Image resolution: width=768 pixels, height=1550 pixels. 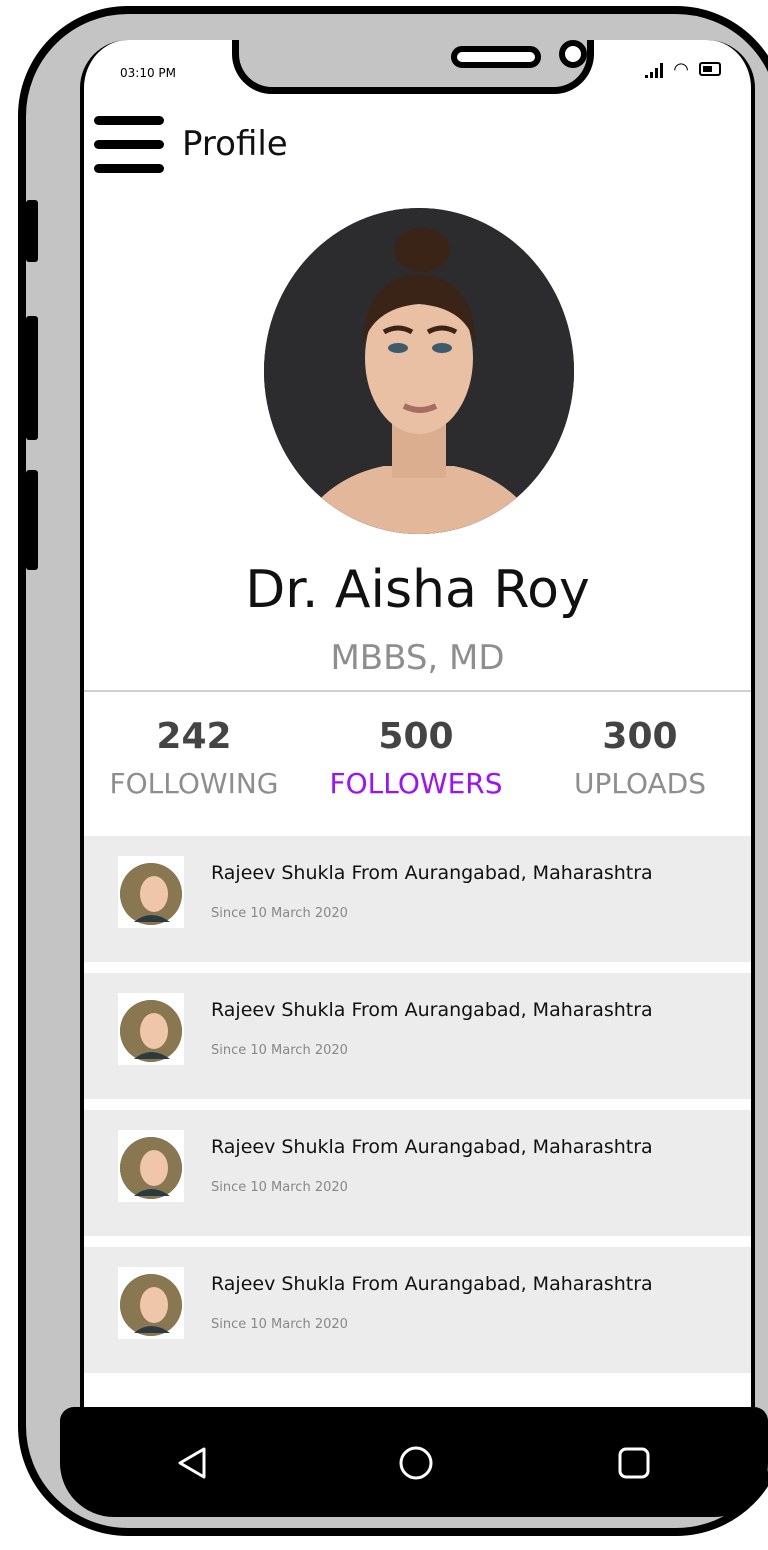 What do you see at coordinates (194, 758) in the screenshot?
I see `stat-following: 242 FOLLOWING` at bounding box center [194, 758].